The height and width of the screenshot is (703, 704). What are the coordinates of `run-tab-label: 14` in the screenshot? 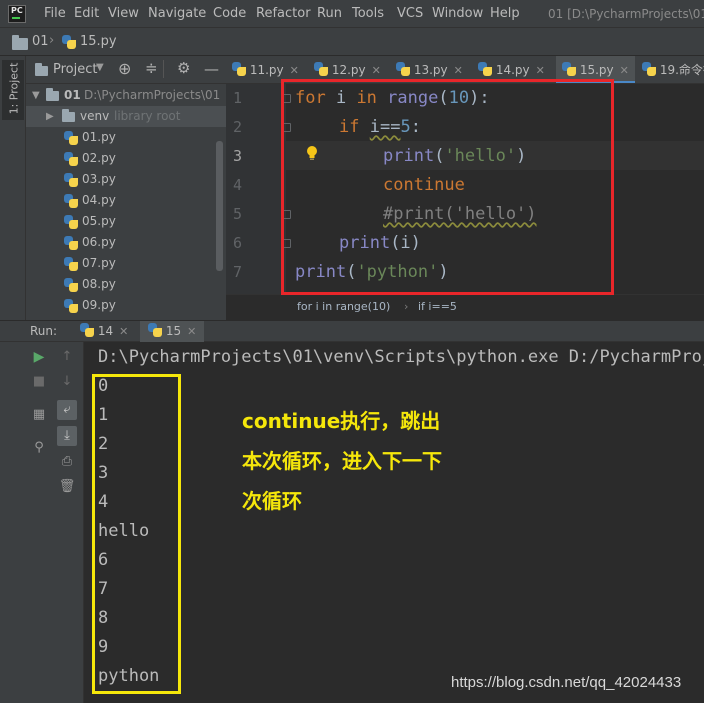 It's located at (105, 331).